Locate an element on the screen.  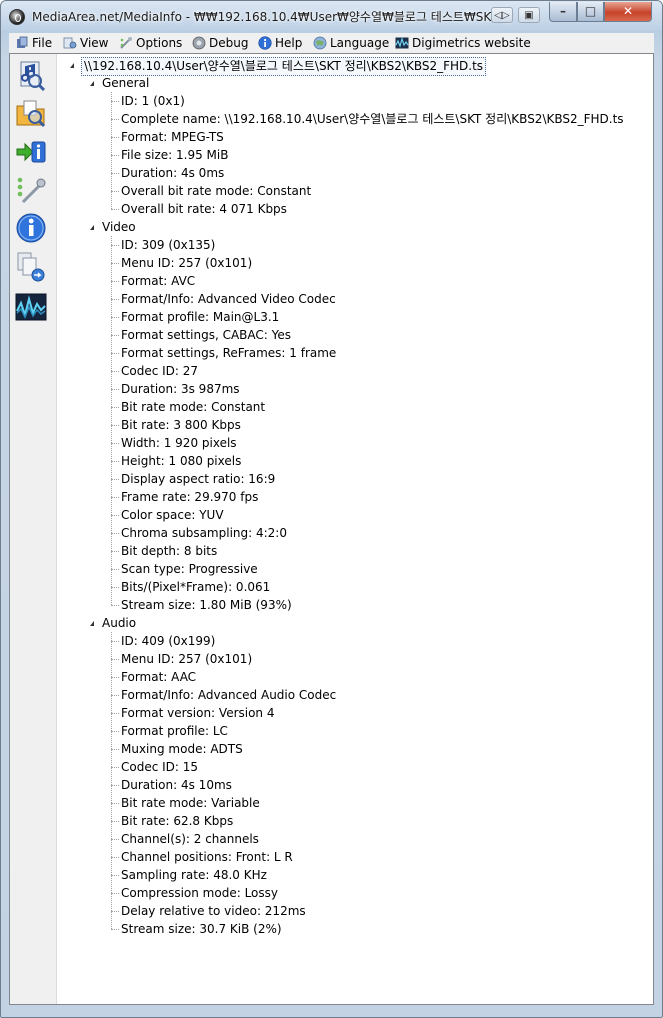
open-folder-button is located at coordinates (31, 113).